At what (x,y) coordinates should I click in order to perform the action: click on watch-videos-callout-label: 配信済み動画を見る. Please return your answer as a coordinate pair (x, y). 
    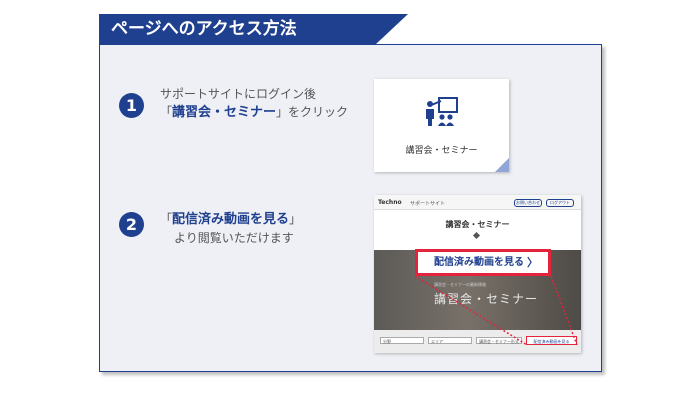
    Looking at the image, I should click on (479, 262).